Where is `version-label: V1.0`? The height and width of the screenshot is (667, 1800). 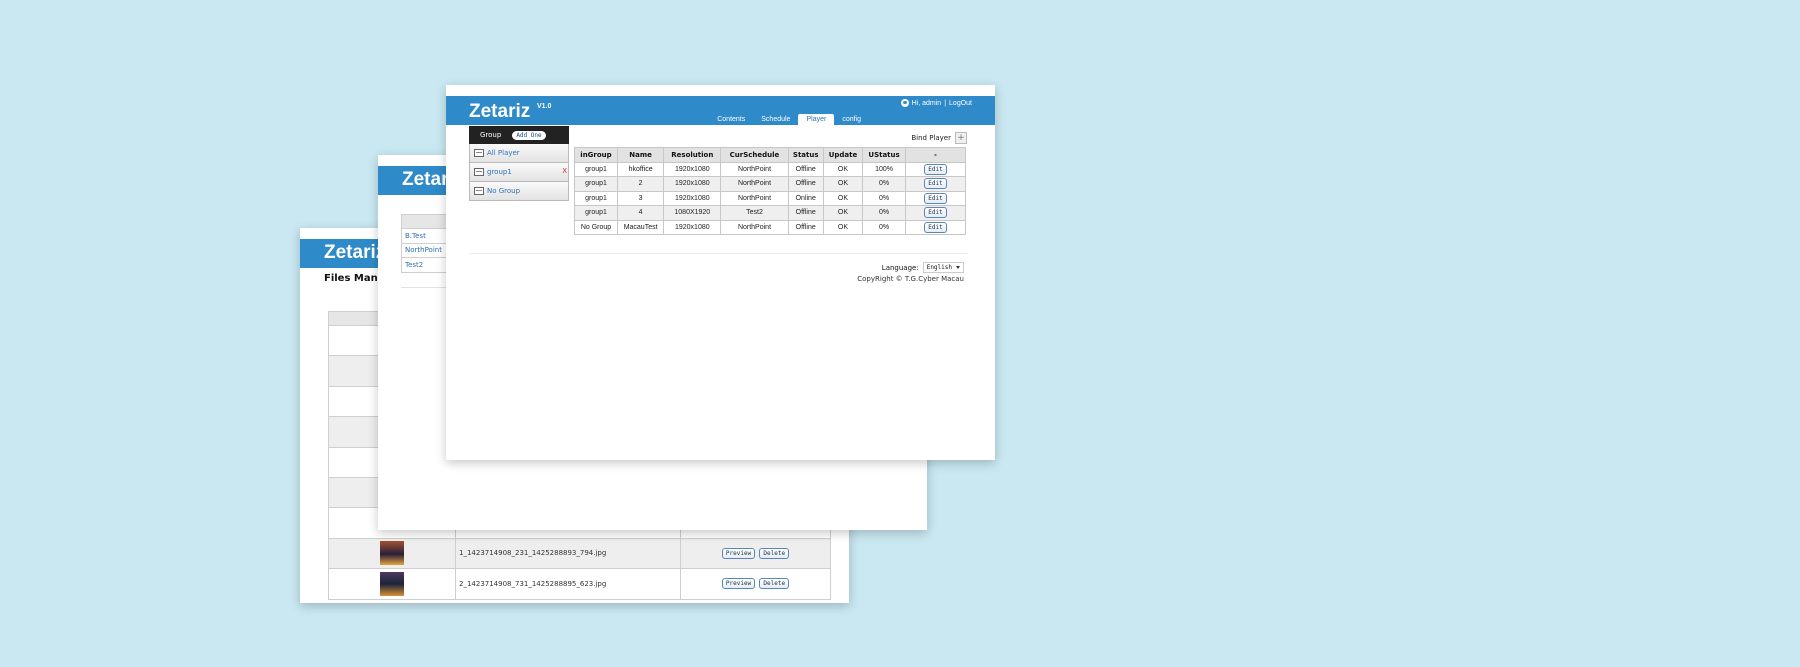 version-label: V1.0 is located at coordinates (544, 106).